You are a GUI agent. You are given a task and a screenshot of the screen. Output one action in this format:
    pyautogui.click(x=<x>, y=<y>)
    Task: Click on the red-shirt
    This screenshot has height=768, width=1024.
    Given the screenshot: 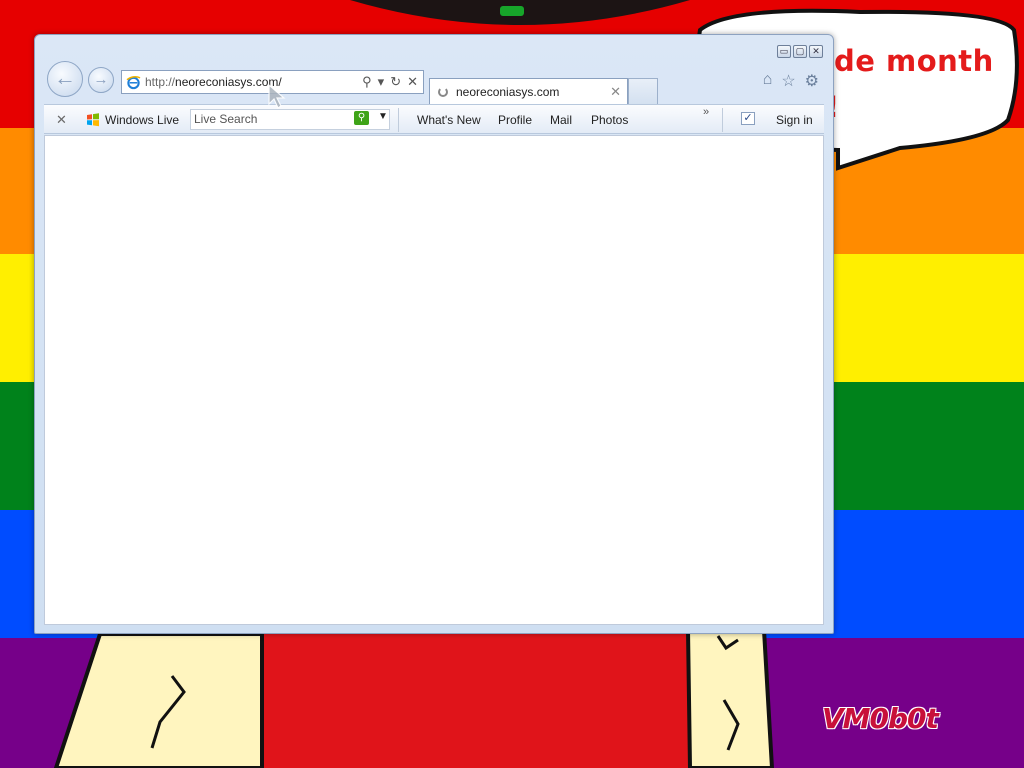 What is the action you would take?
    pyautogui.click(x=476, y=698)
    